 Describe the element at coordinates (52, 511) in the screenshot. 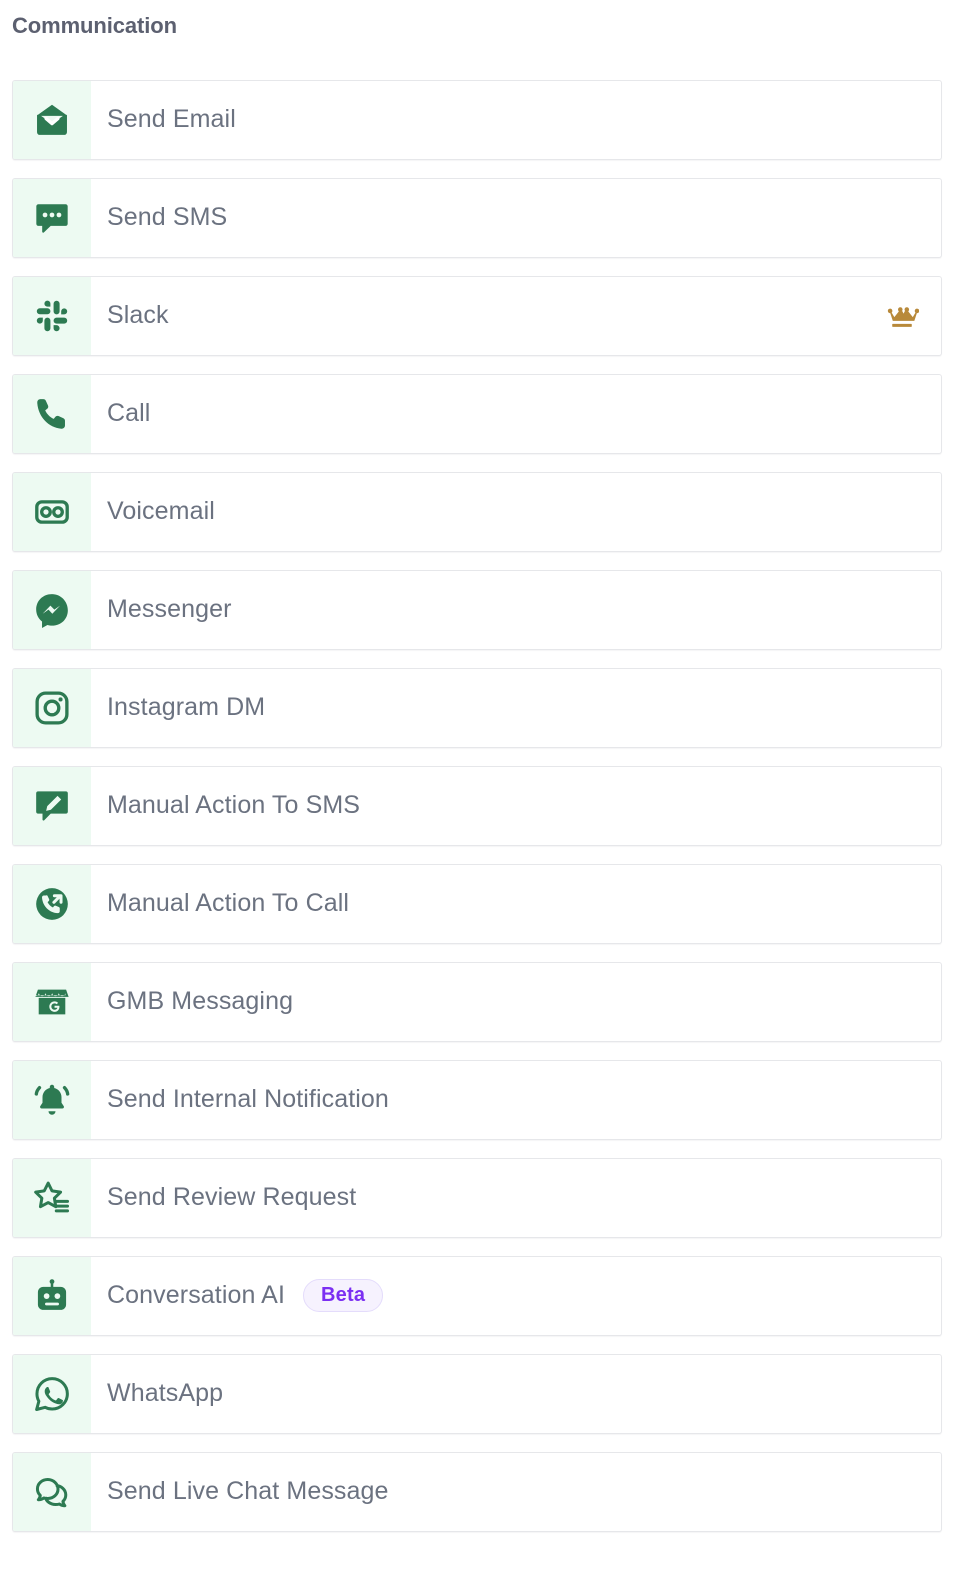

I see `voicemail-icon` at that location.